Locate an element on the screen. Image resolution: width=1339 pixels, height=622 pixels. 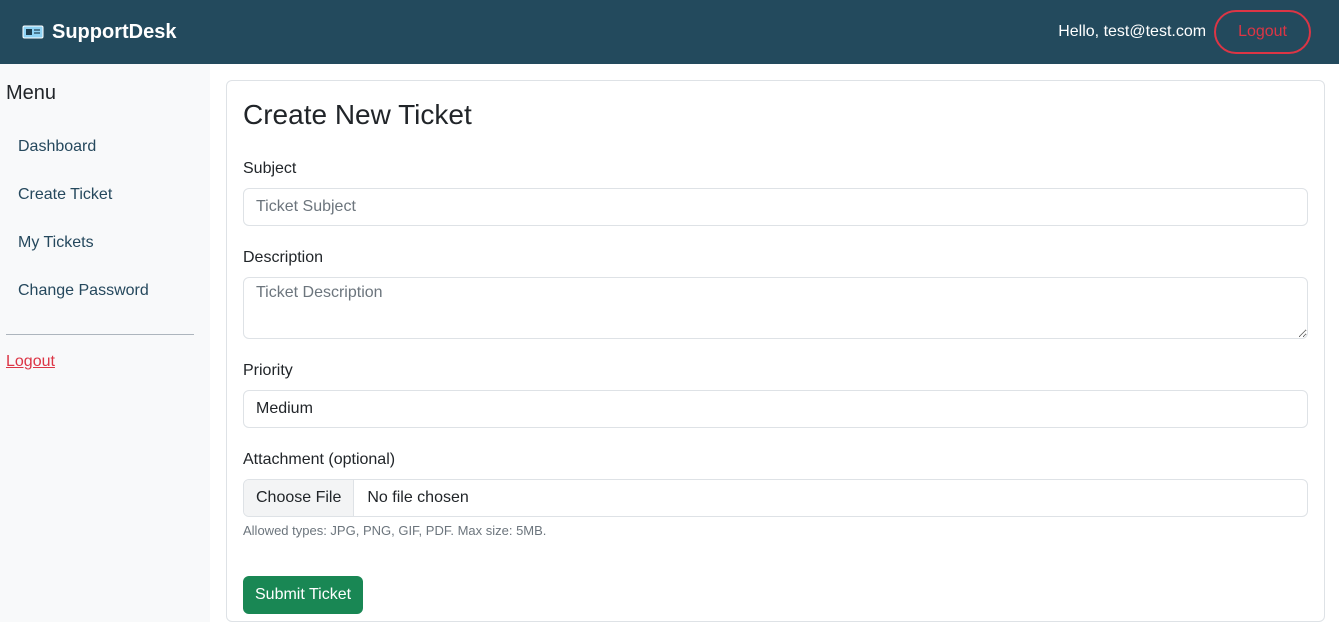
priority-label: Priority is located at coordinates (268, 370).